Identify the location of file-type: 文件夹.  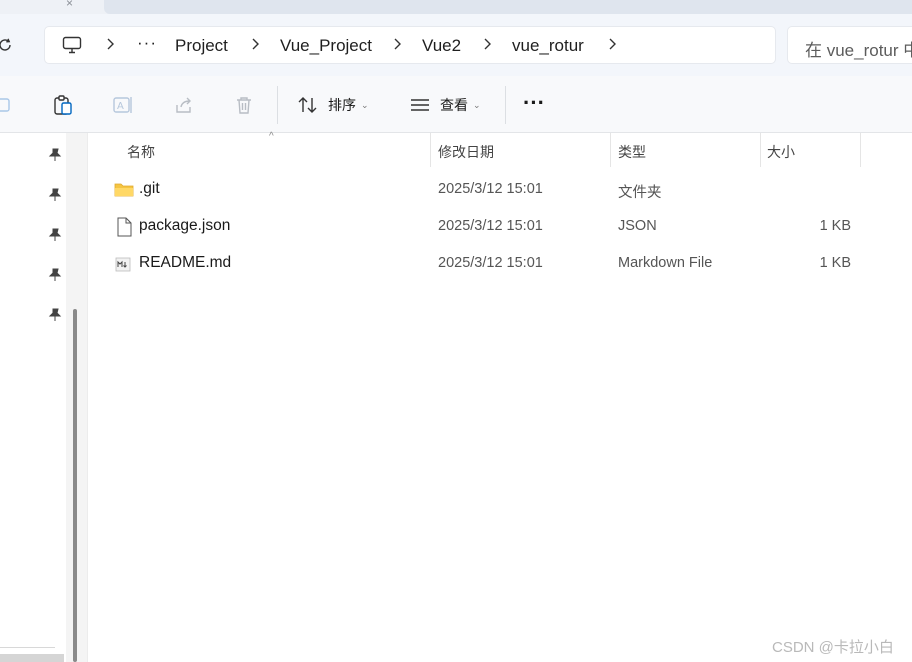
(640, 193).